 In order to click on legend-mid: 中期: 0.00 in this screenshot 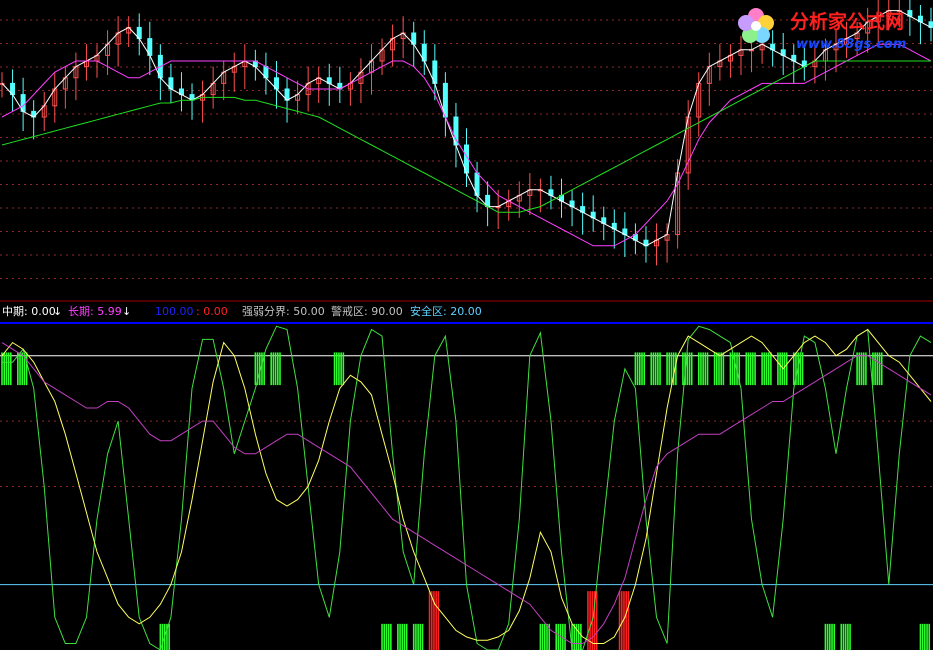, I will do `click(29, 311)`.